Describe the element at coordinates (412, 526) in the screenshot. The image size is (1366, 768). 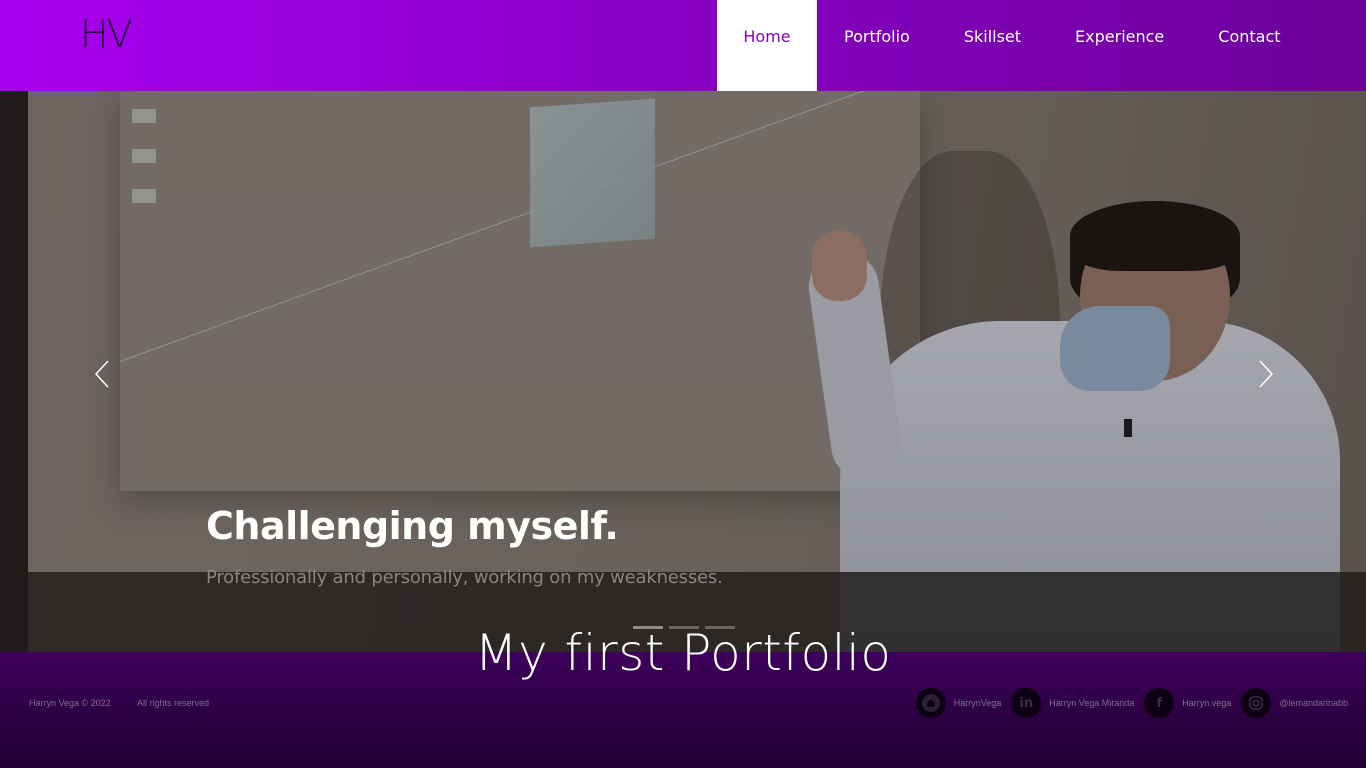
I see `slide-title: Challenging myself.` at that location.